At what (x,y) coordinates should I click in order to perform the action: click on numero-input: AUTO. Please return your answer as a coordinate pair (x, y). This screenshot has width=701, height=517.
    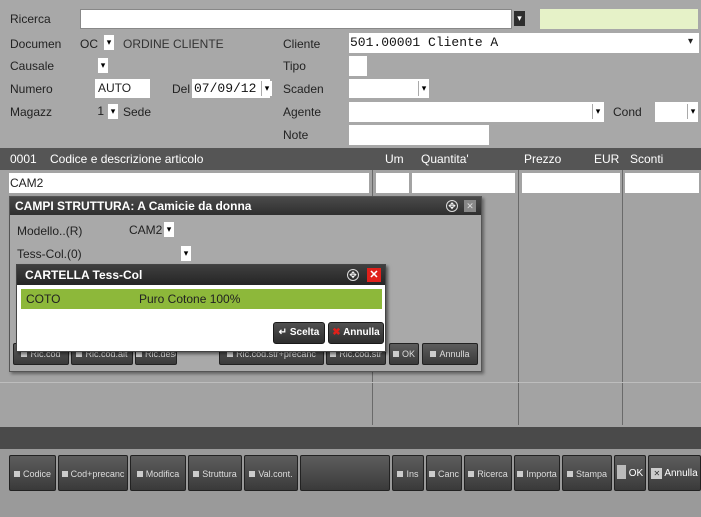
    Looking at the image, I should click on (122, 88).